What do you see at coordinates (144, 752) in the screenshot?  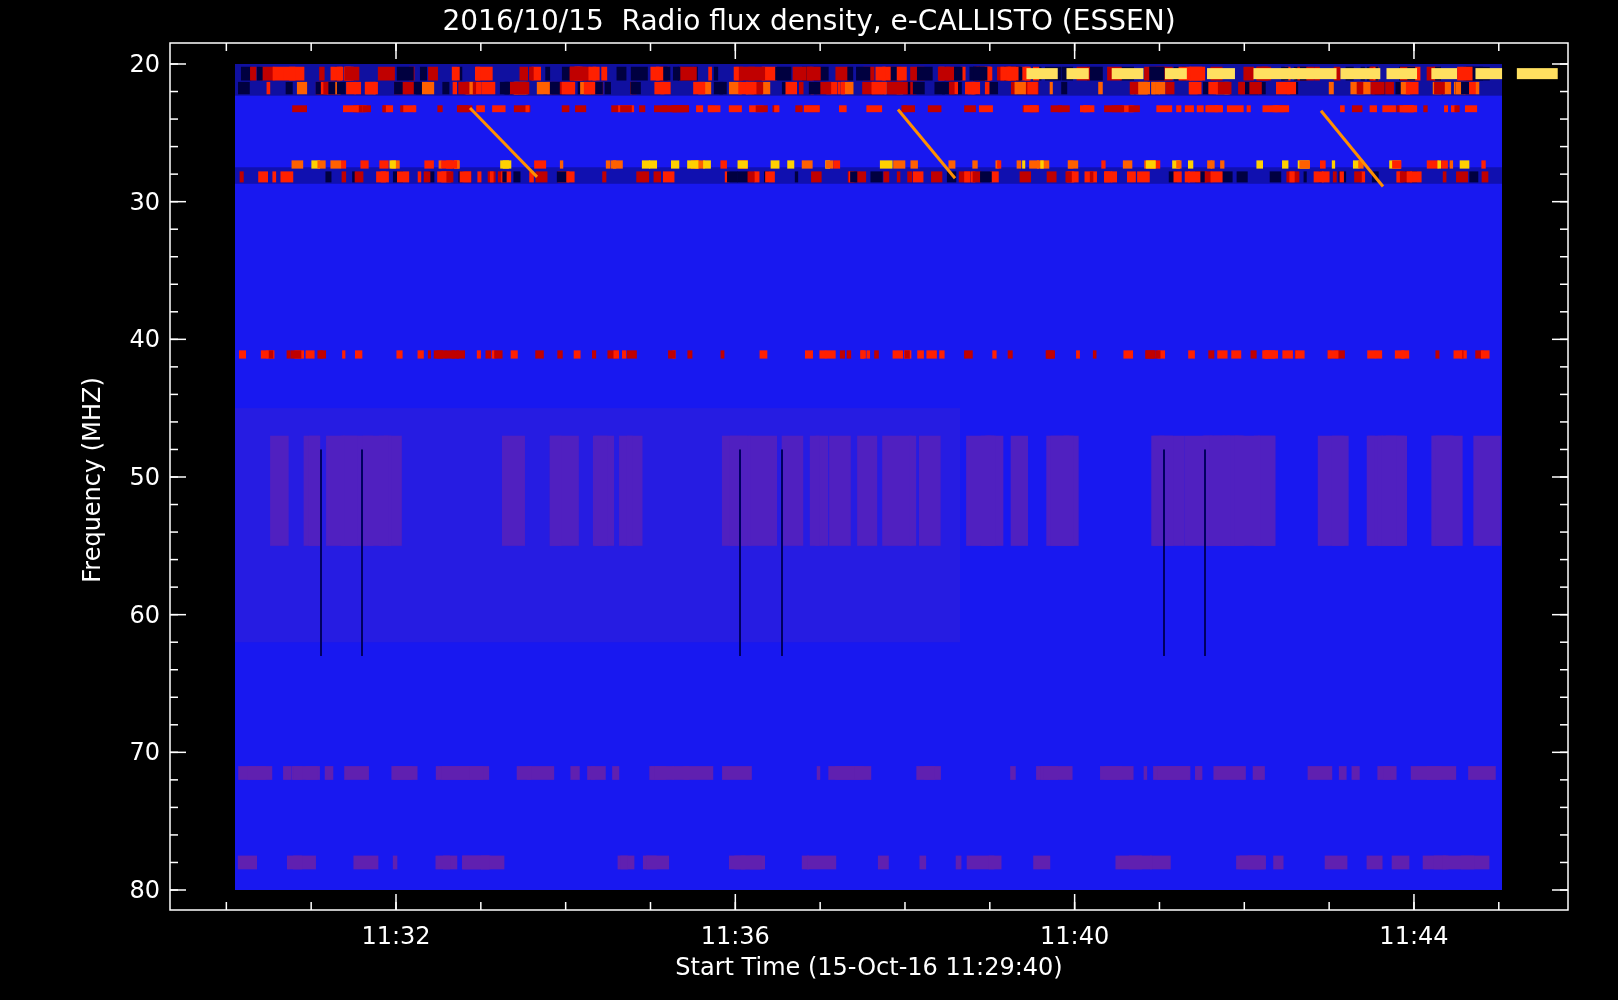 I see `y-tick-label: 70` at bounding box center [144, 752].